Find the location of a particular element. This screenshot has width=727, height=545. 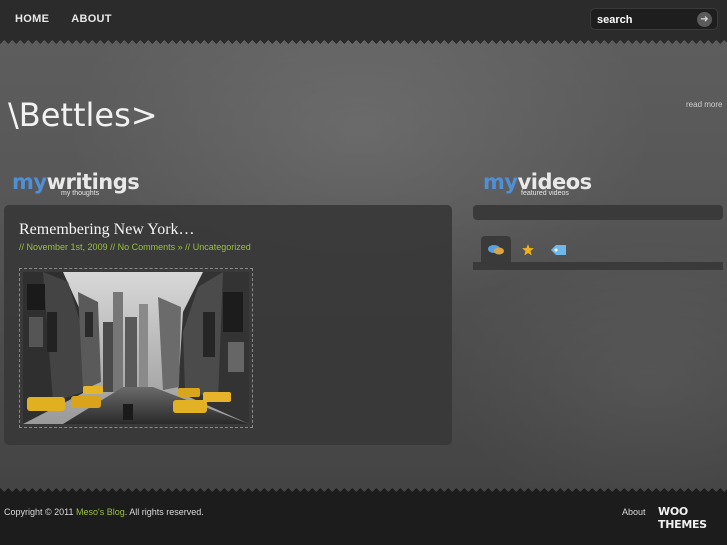

post-date: November 1st, 2009 is located at coordinates (67, 247).